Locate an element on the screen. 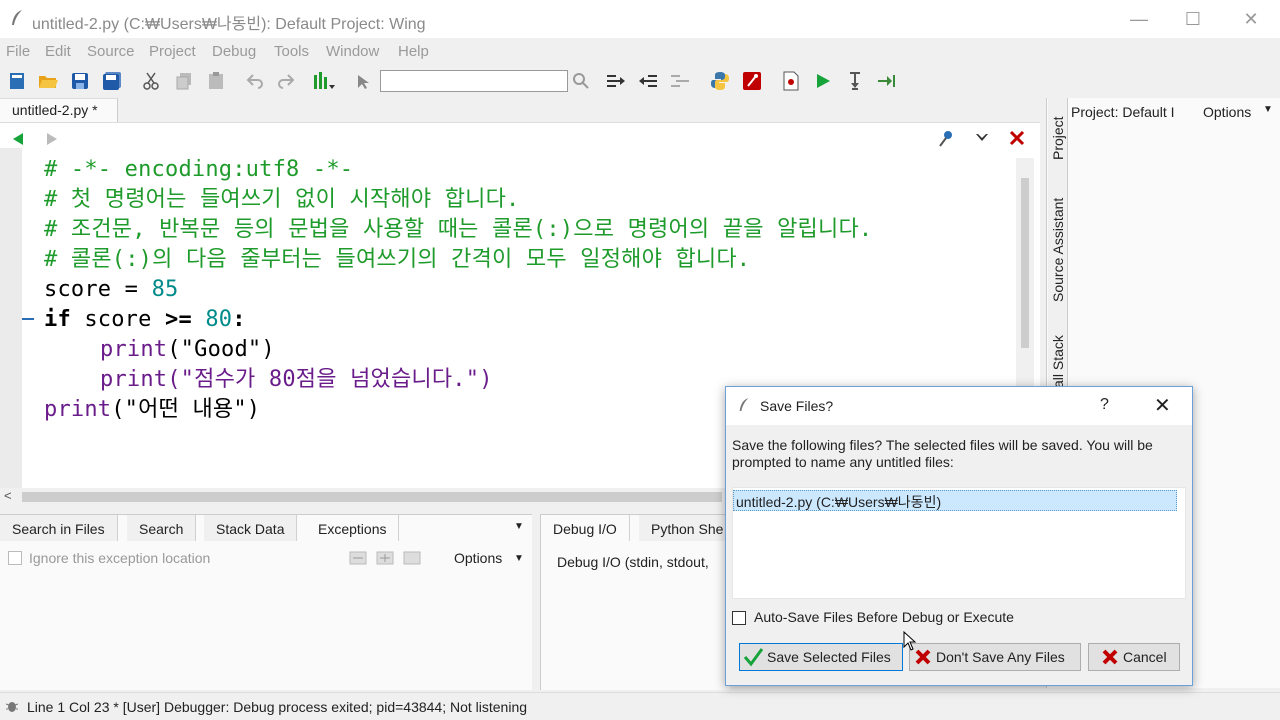 This screenshot has height=720, width=1280. step-out-icon is located at coordinates (887, 81).